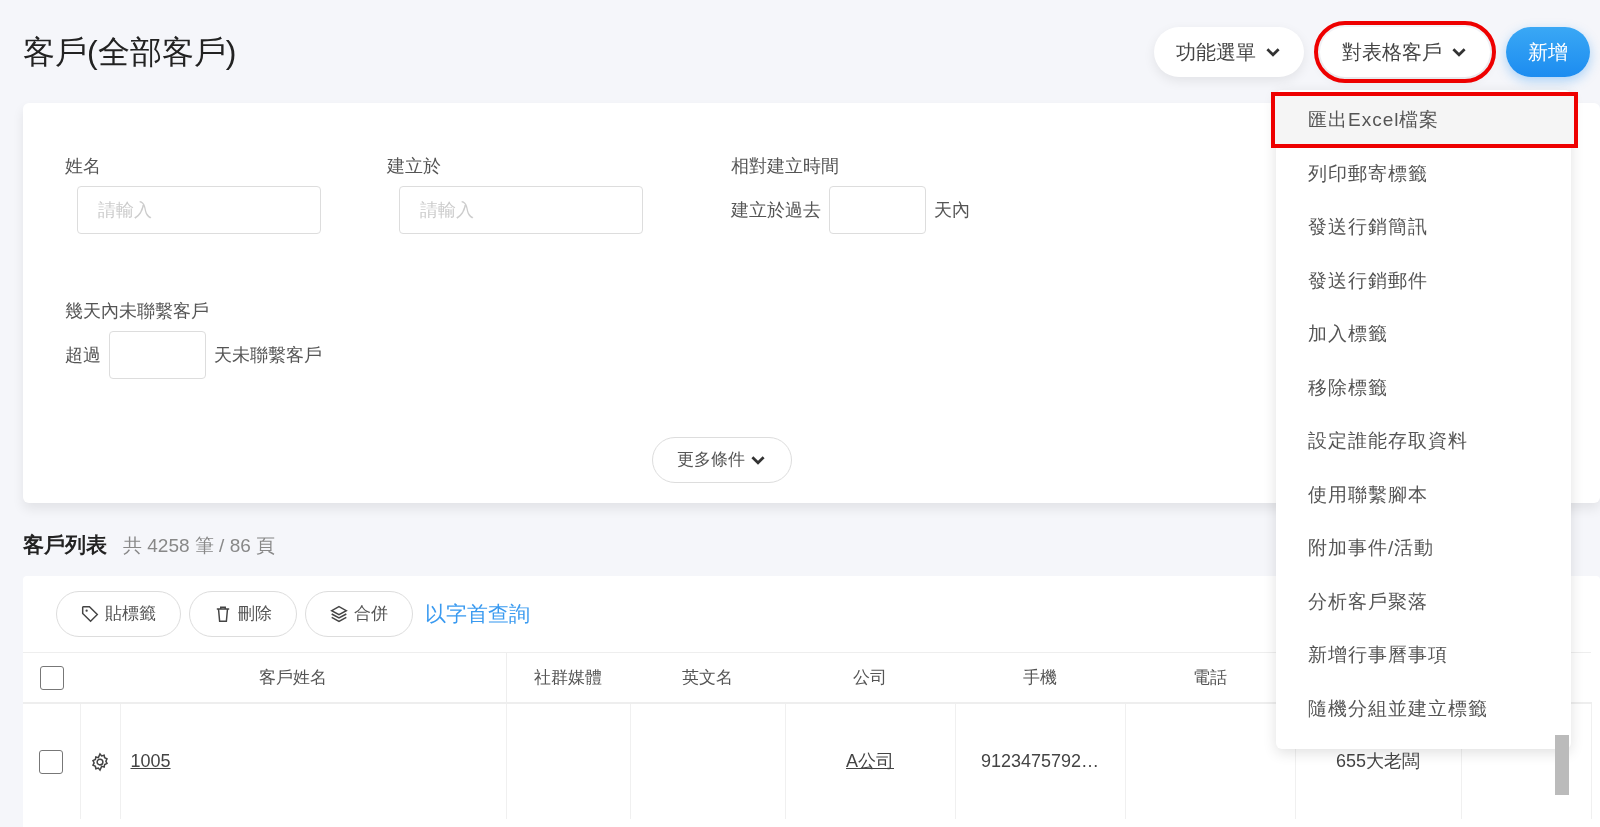  Describe the element at coordinates (1423, 708) in the screenshot. I see `menu-item: 隨機分組並建立標籤` at that location.